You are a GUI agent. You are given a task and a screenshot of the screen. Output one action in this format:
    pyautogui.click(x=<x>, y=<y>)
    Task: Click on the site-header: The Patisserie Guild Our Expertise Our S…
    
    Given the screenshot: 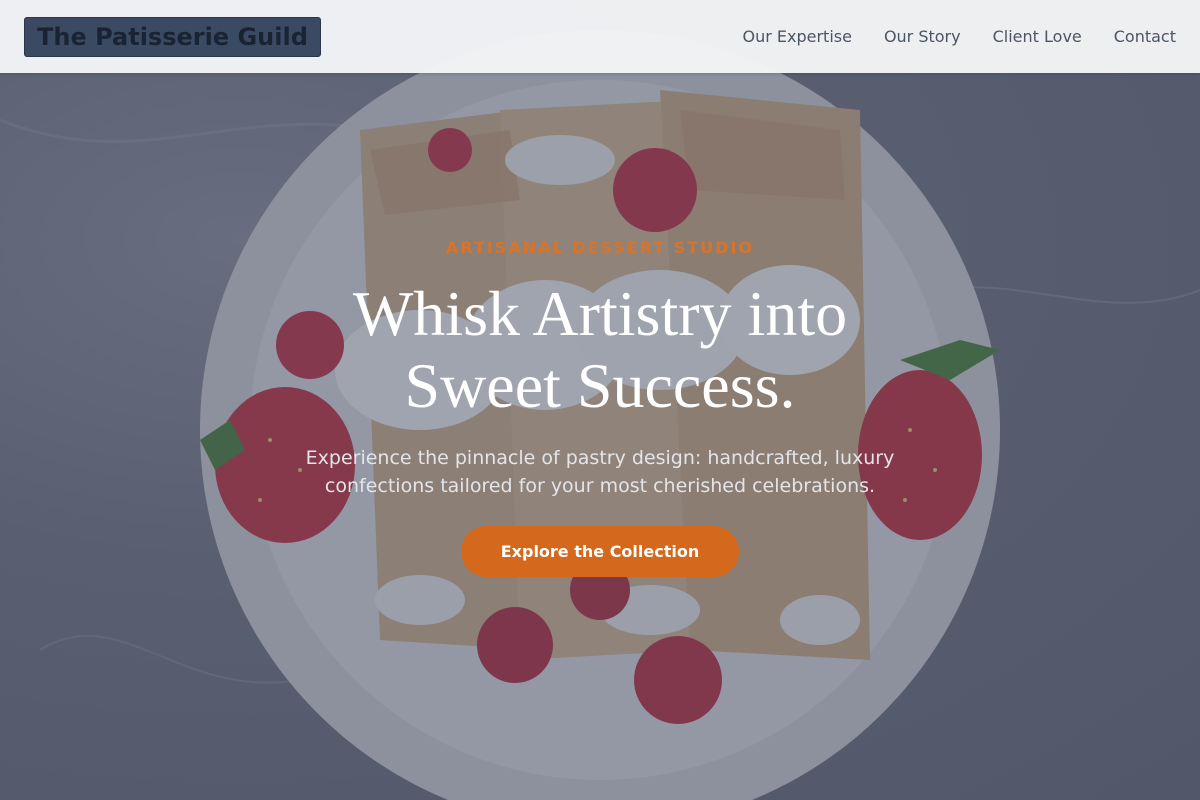 What is the action you would take?
    pyautogui.click(x=600, y=36)
    